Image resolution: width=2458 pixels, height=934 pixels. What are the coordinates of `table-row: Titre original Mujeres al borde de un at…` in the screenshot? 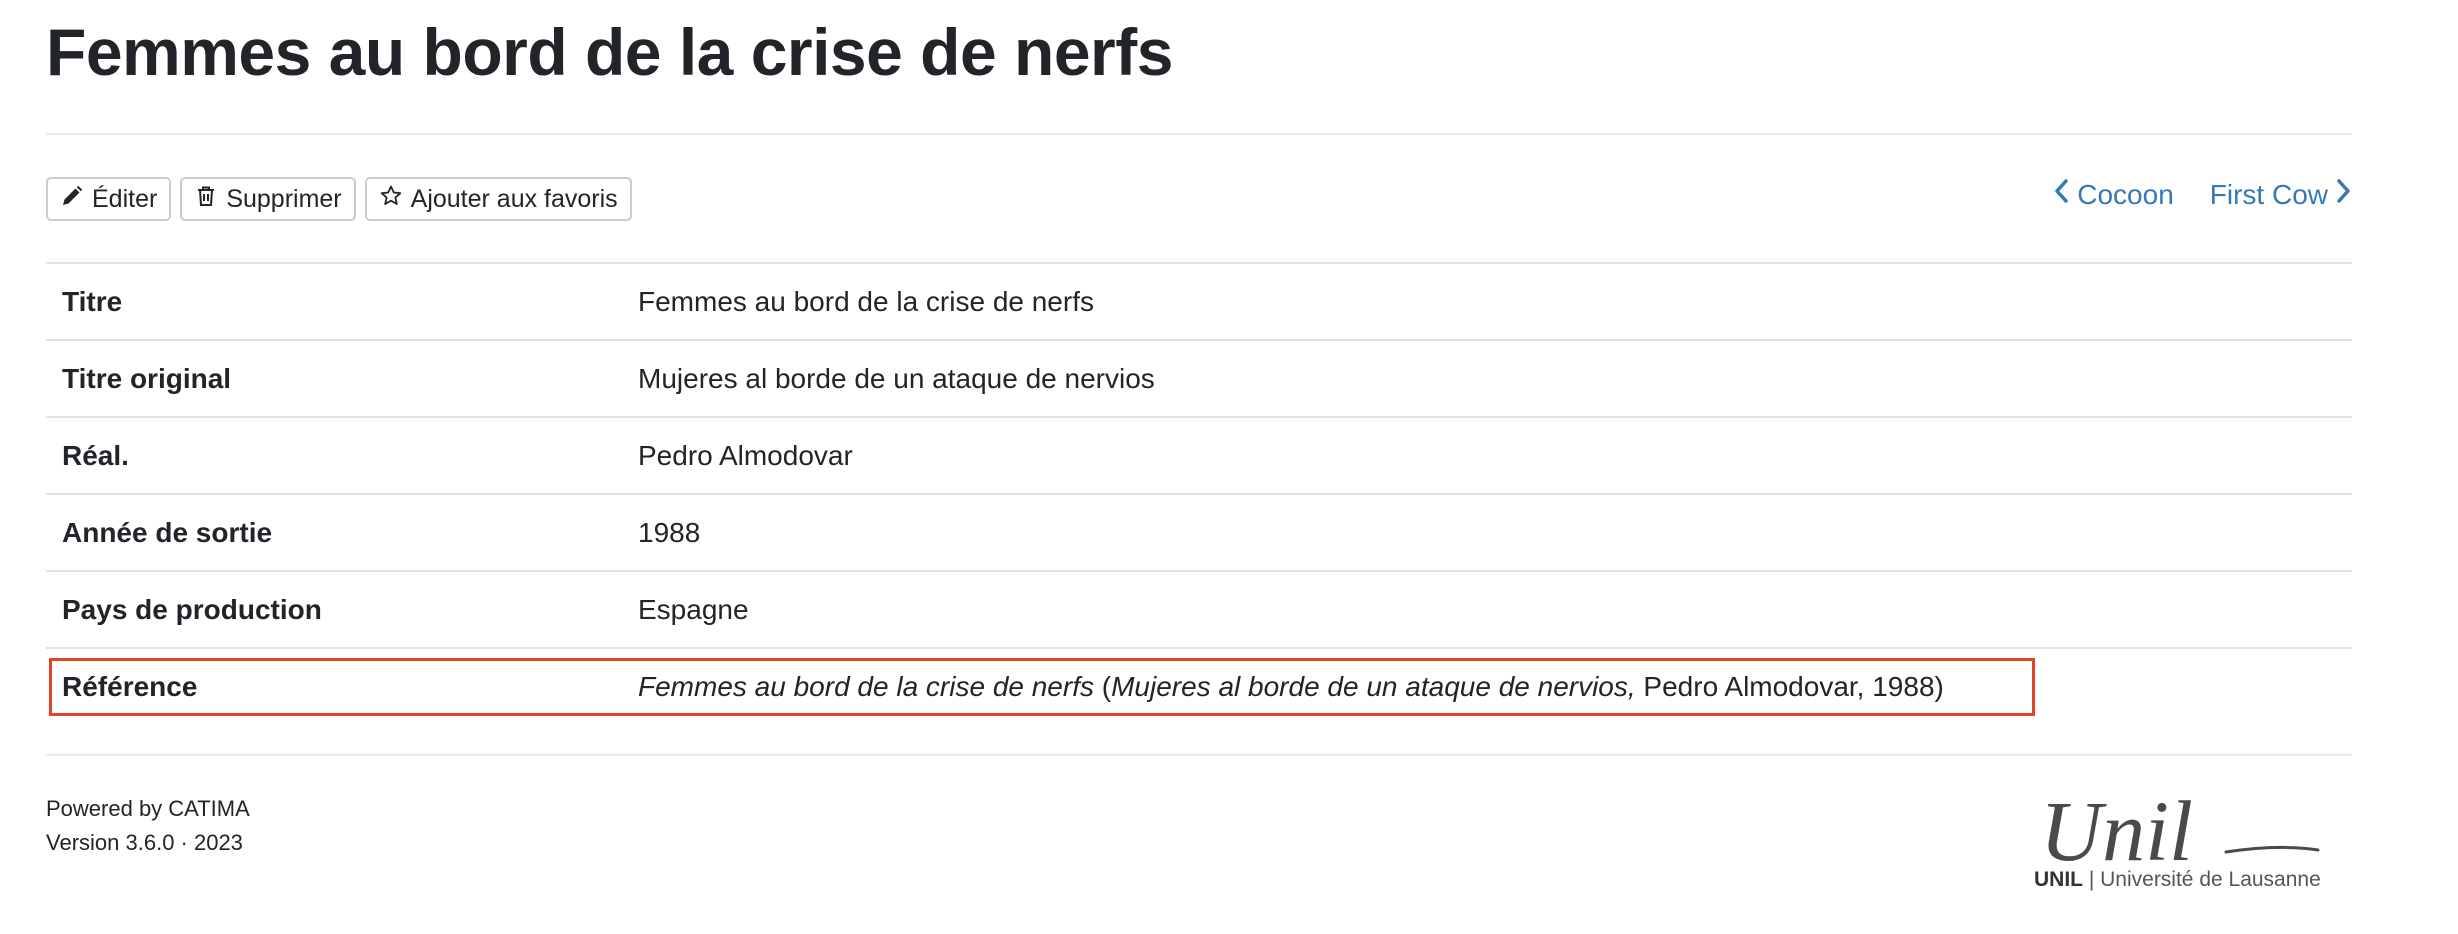 It's located at (1199, 378).